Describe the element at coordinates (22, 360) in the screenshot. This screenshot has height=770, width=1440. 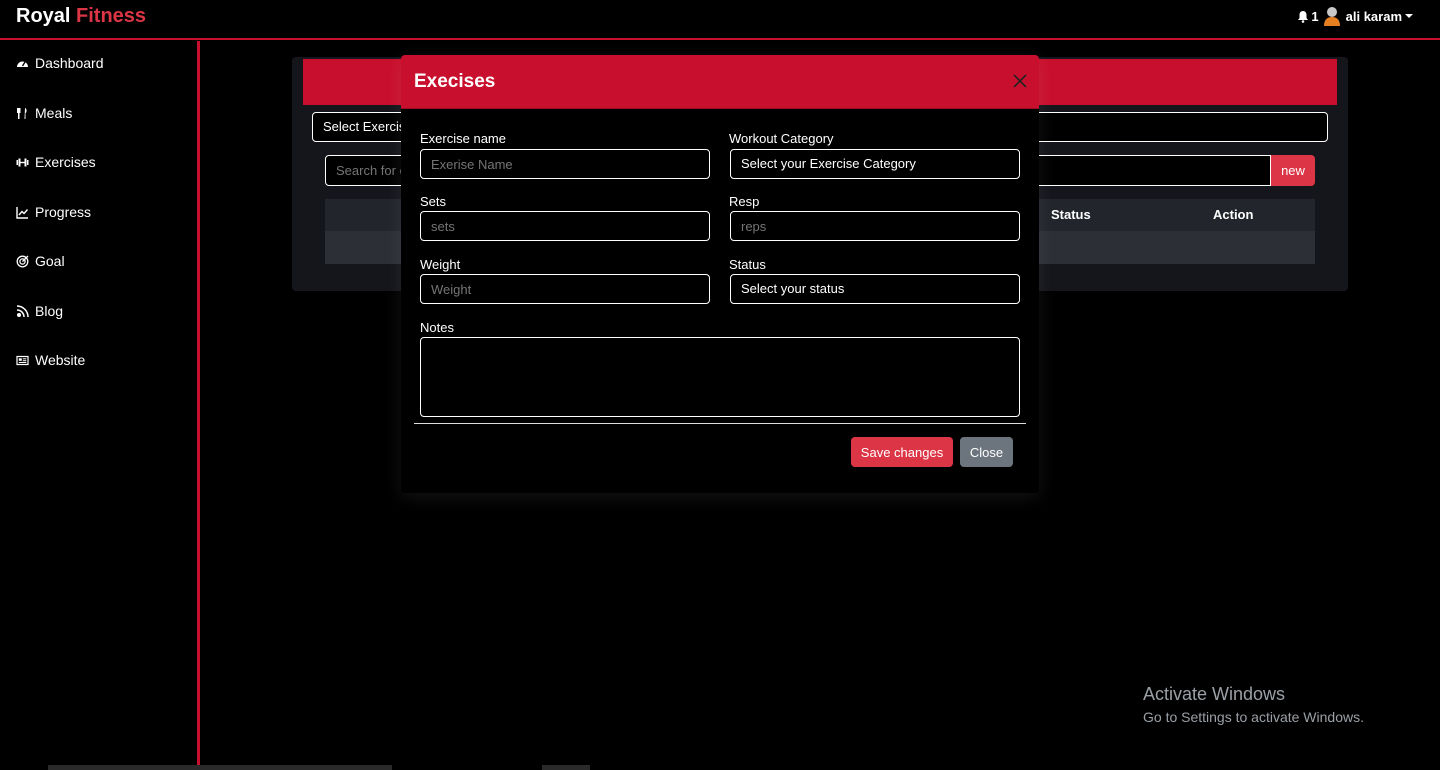
I see `newspaper-icon` at that location.